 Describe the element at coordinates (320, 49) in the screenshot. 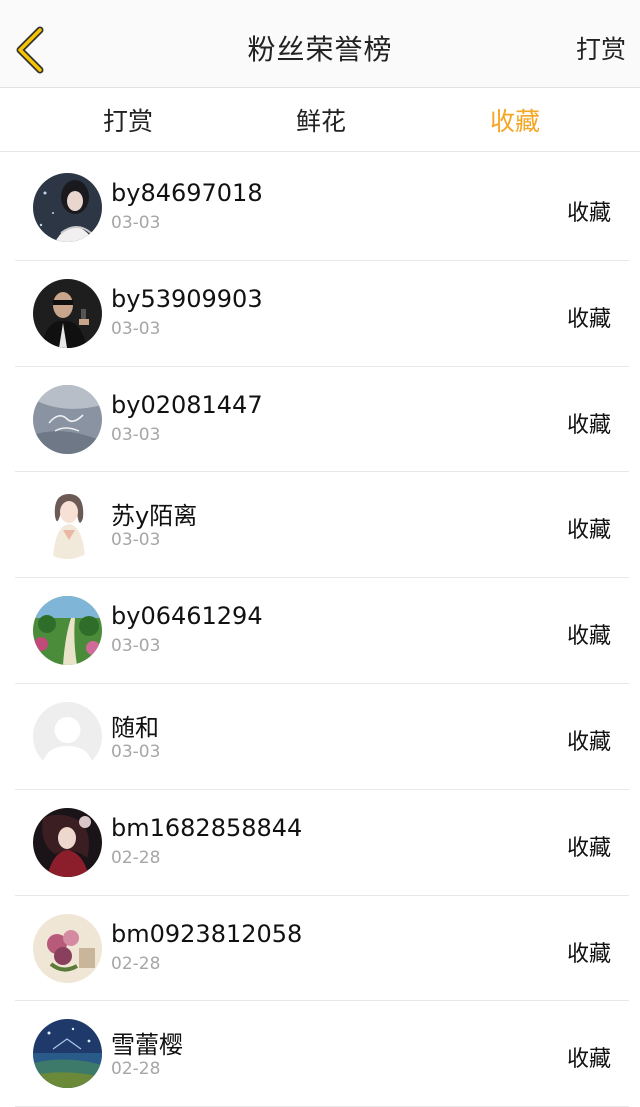

I see `page-title: 粉丝荣誉榜` at that location.